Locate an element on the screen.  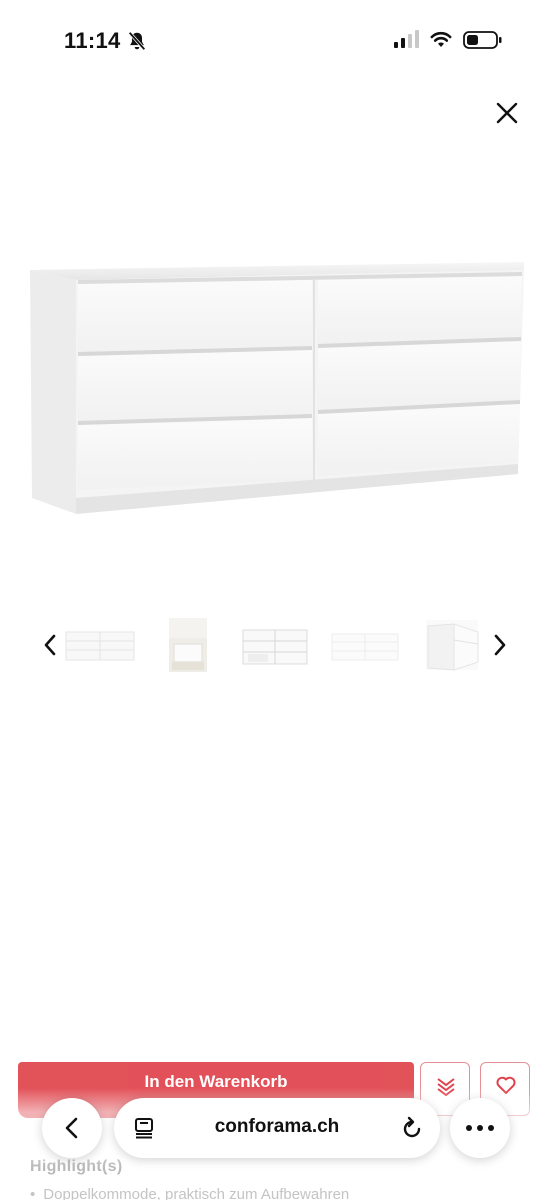
bell-slash-icon is located at coordinates (137, 41).